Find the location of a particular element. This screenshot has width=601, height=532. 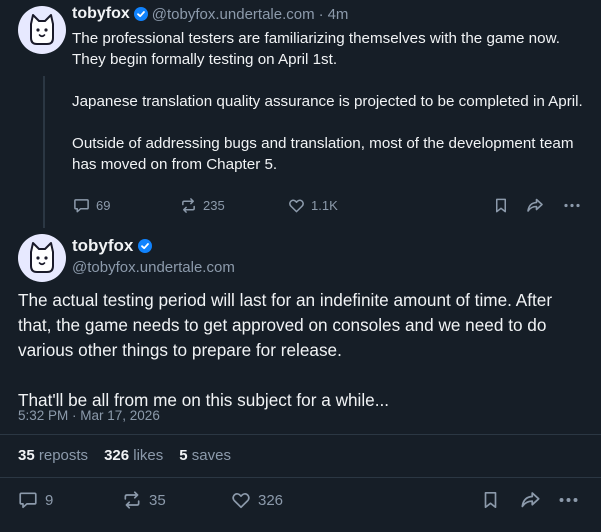

repost-count: 235 is located at coordinates (214, 205).